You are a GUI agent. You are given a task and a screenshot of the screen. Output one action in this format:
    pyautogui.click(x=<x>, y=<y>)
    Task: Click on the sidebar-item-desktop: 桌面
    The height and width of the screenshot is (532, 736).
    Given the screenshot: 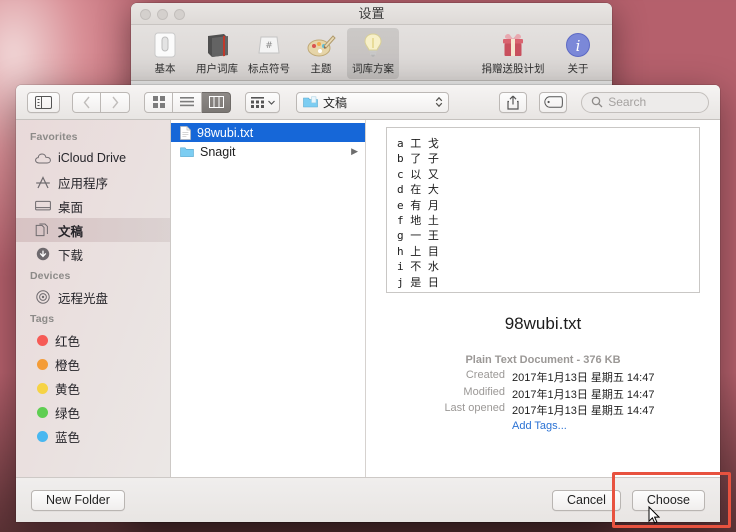 What is the action you would take?
    pyautogui.click(x=93, y=206)
    